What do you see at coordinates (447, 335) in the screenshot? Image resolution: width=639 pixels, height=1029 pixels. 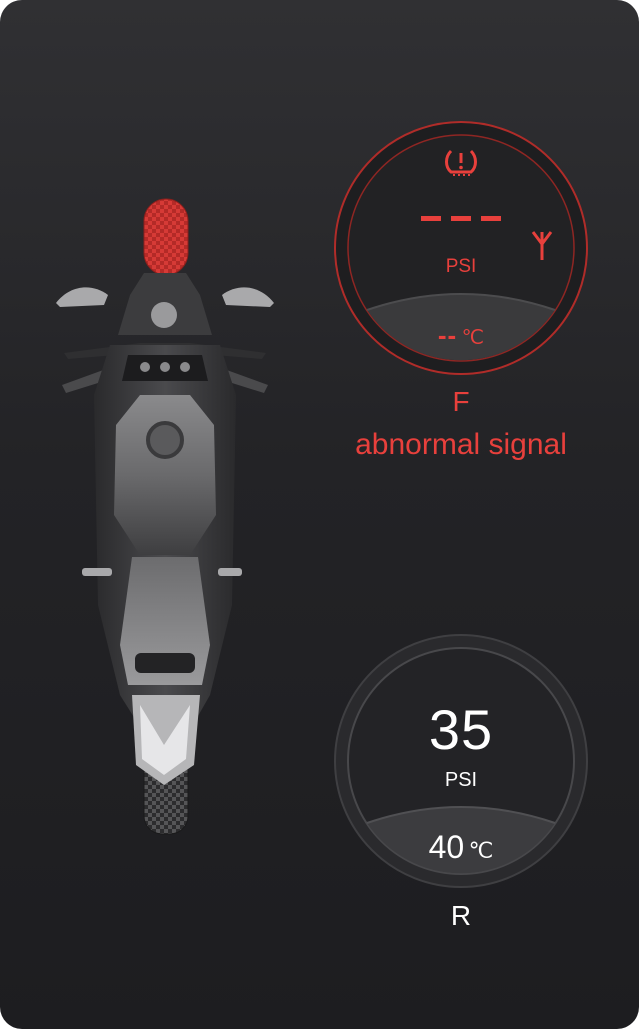 I see `front-temperature-value: --` at bounding box center [447, 335].